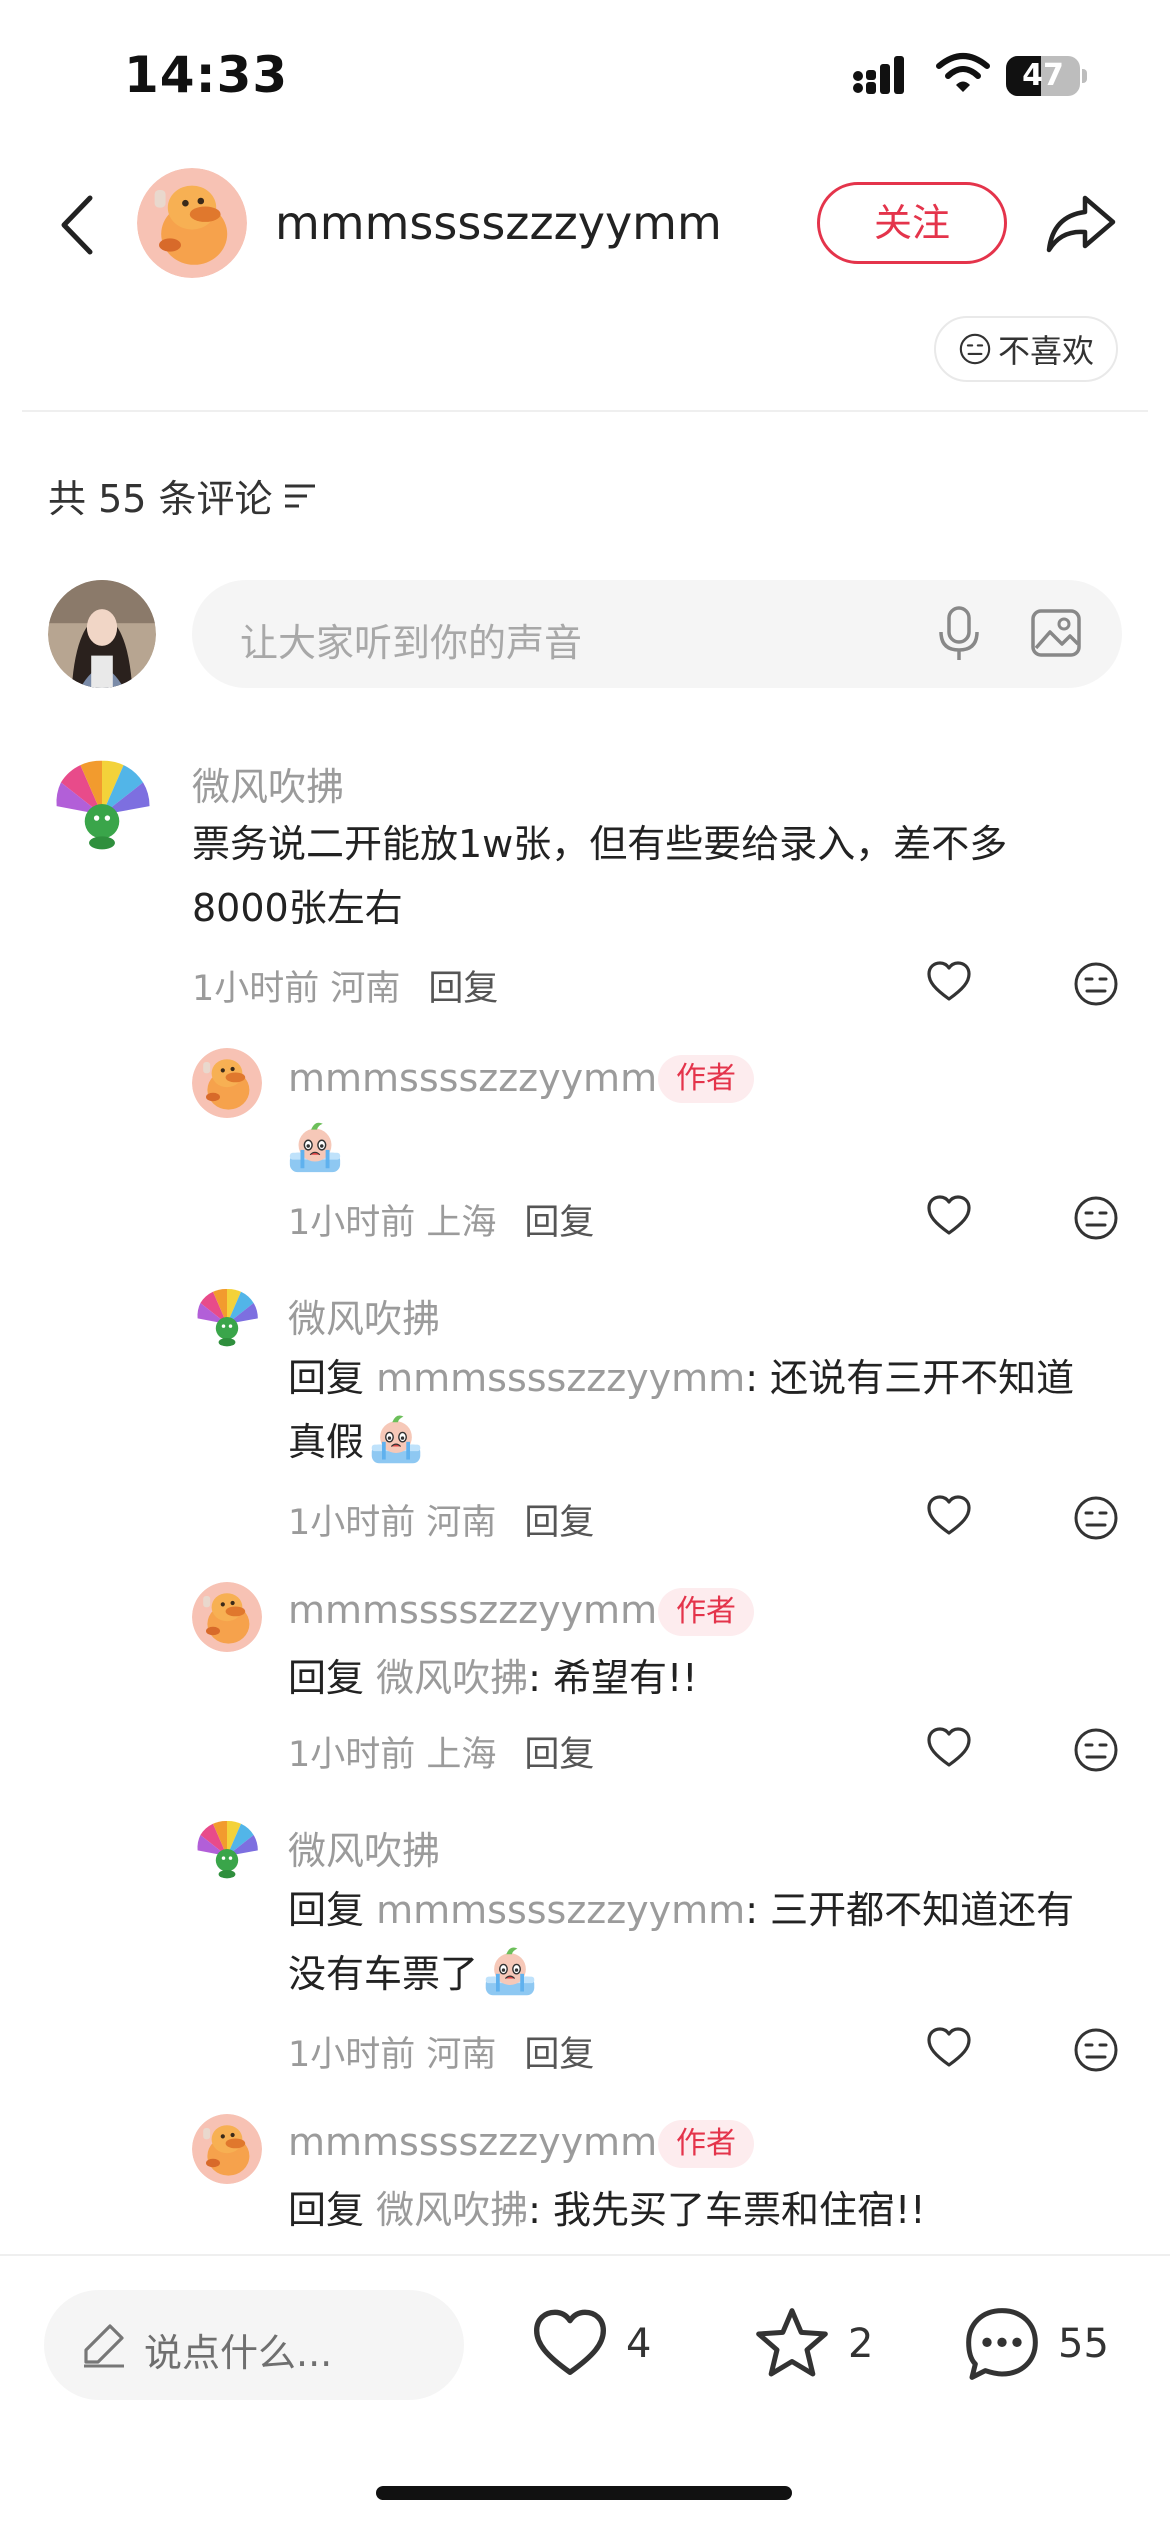 This screenshot has height=2532, width=1170. Describe the element at coordinates (959, 634) in the screenshot. I see `mic-icon` at that location.